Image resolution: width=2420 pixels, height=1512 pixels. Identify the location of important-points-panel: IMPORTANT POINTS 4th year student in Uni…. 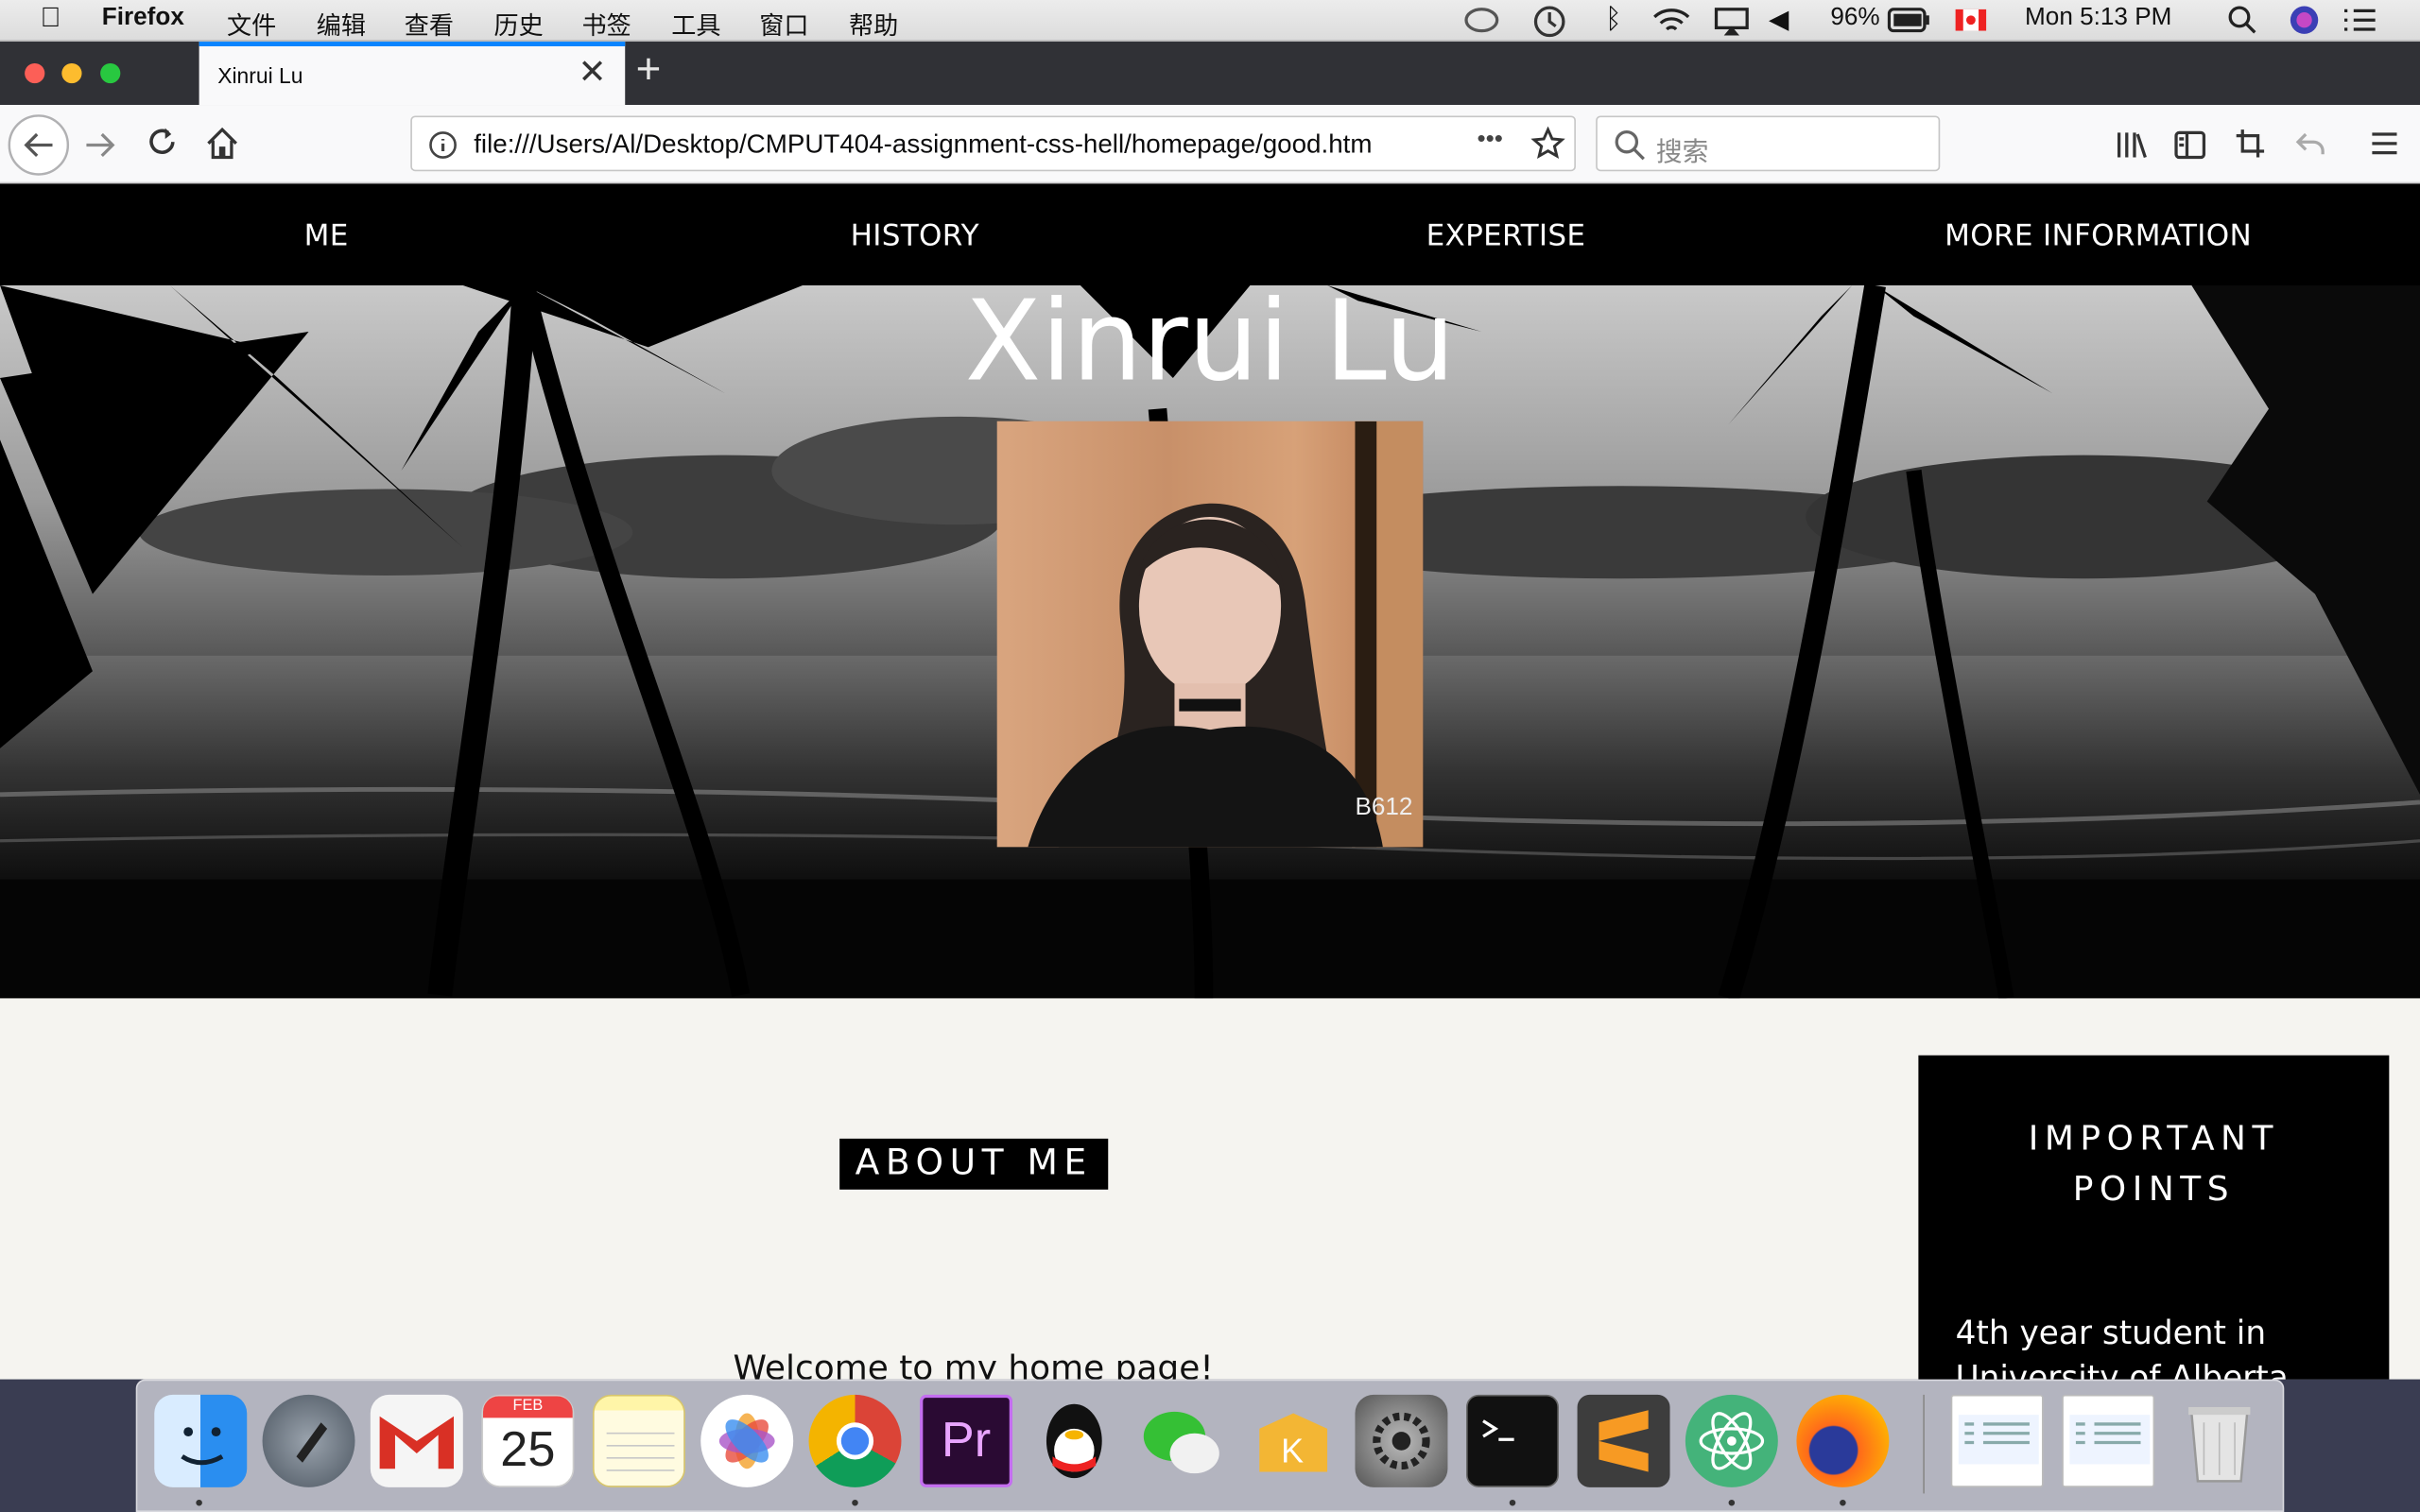
(2154, 1217).